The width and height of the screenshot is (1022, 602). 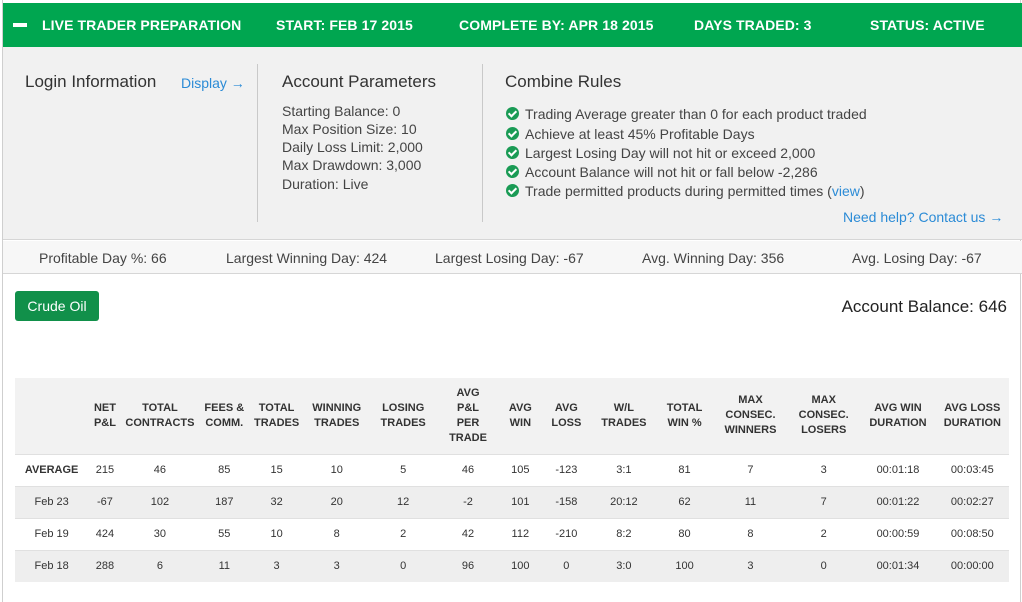 I want to click on help-contact-link: Need help? Contact us →, so click(x=923, y=217).